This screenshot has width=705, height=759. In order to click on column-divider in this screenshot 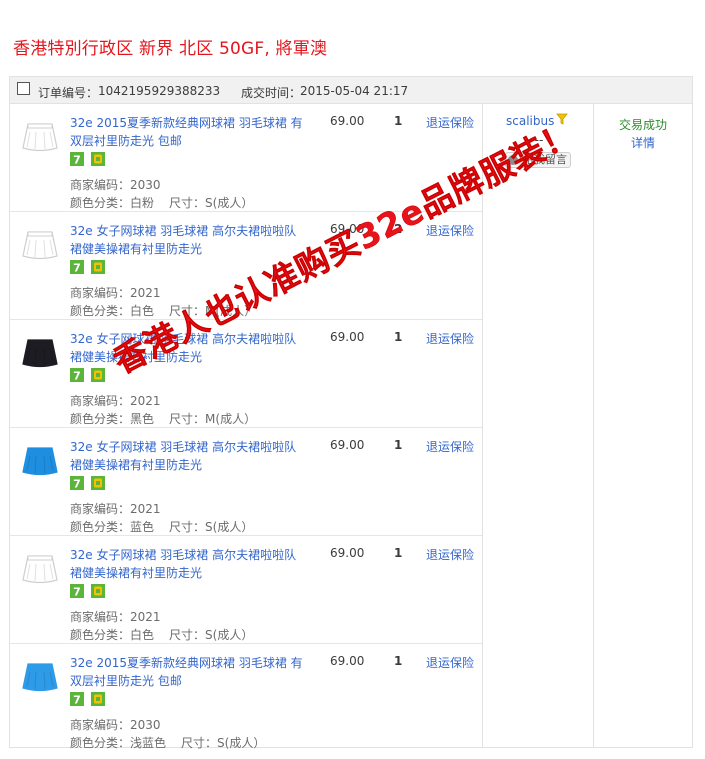, I will do `click(593, 425)`.